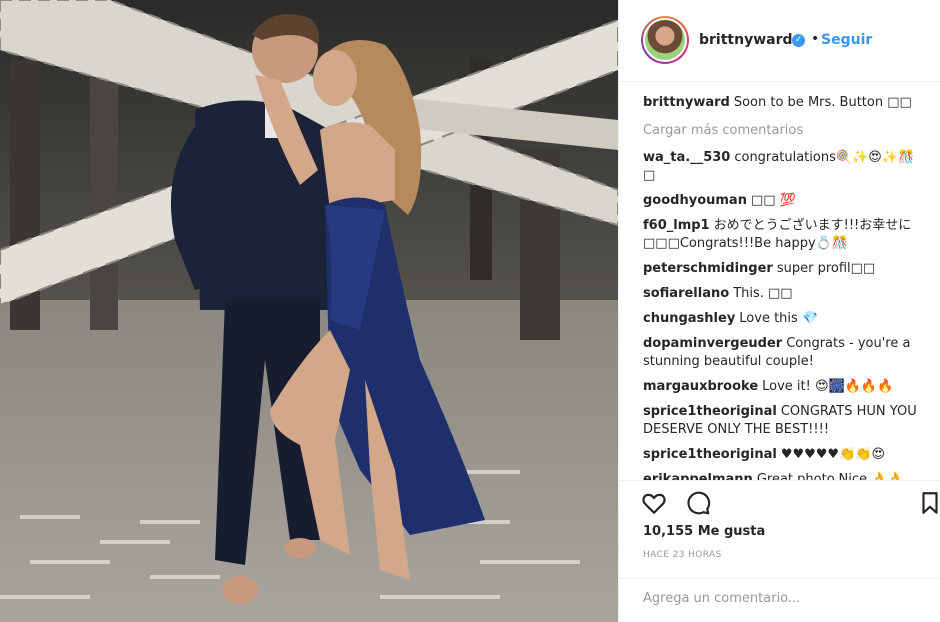 The height and width of the screenshot is (622, 940). I want to click on comment-item: erikappelmann Great photo.Nice.👌👌, so click(781, 475).